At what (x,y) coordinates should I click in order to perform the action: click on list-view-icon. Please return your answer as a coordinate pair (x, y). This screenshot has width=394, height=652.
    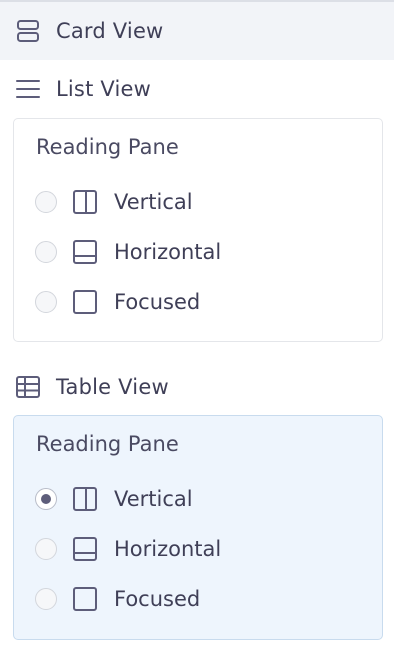
    Looking at the image, I should click on (28, 89).